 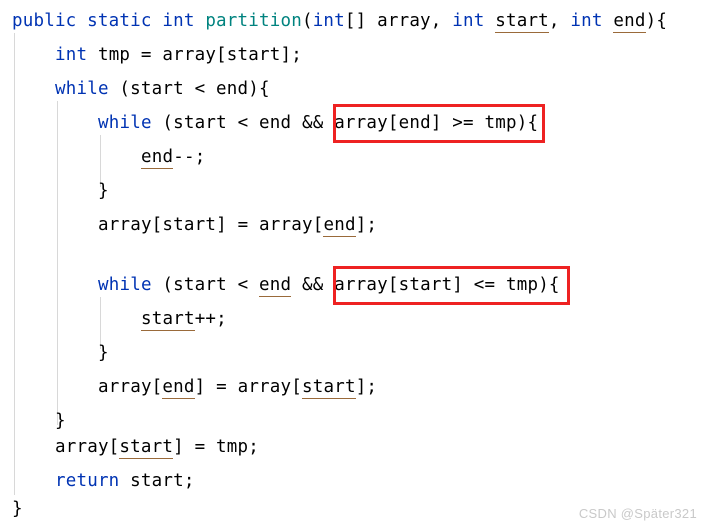 What do you see at coordinates (307, 21) in the screenshot?
I see `plain-token: (` at bounding box center [307, 21].